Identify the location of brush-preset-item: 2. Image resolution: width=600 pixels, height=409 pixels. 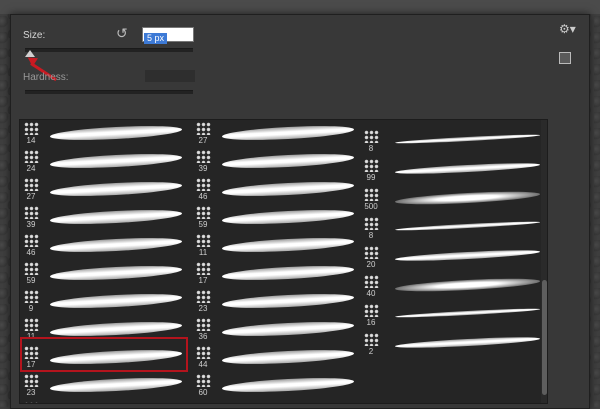
(450, 344).